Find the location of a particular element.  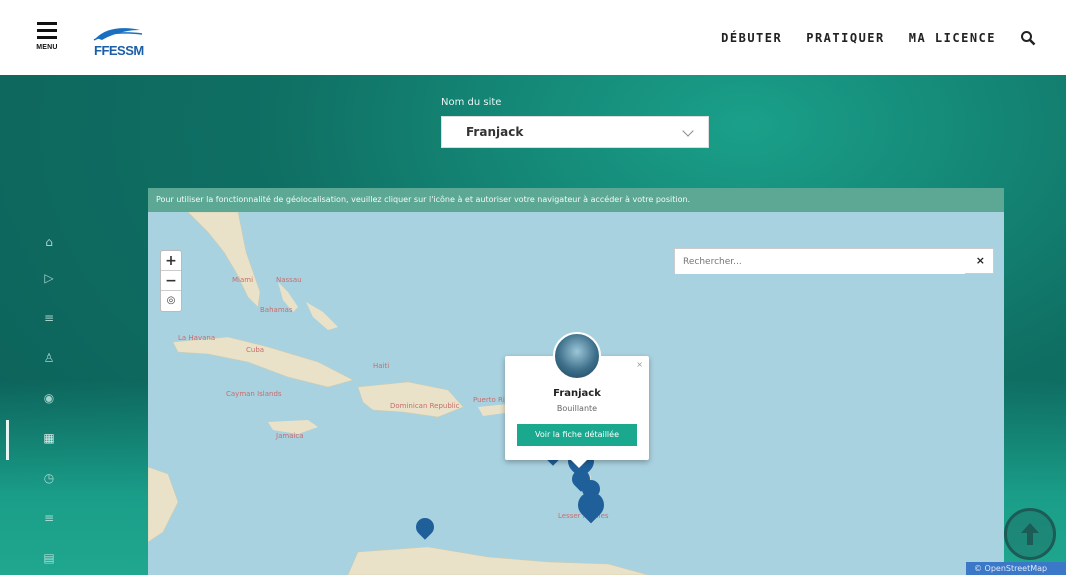

place-label: Cuba is located at coordinates (255, 350).